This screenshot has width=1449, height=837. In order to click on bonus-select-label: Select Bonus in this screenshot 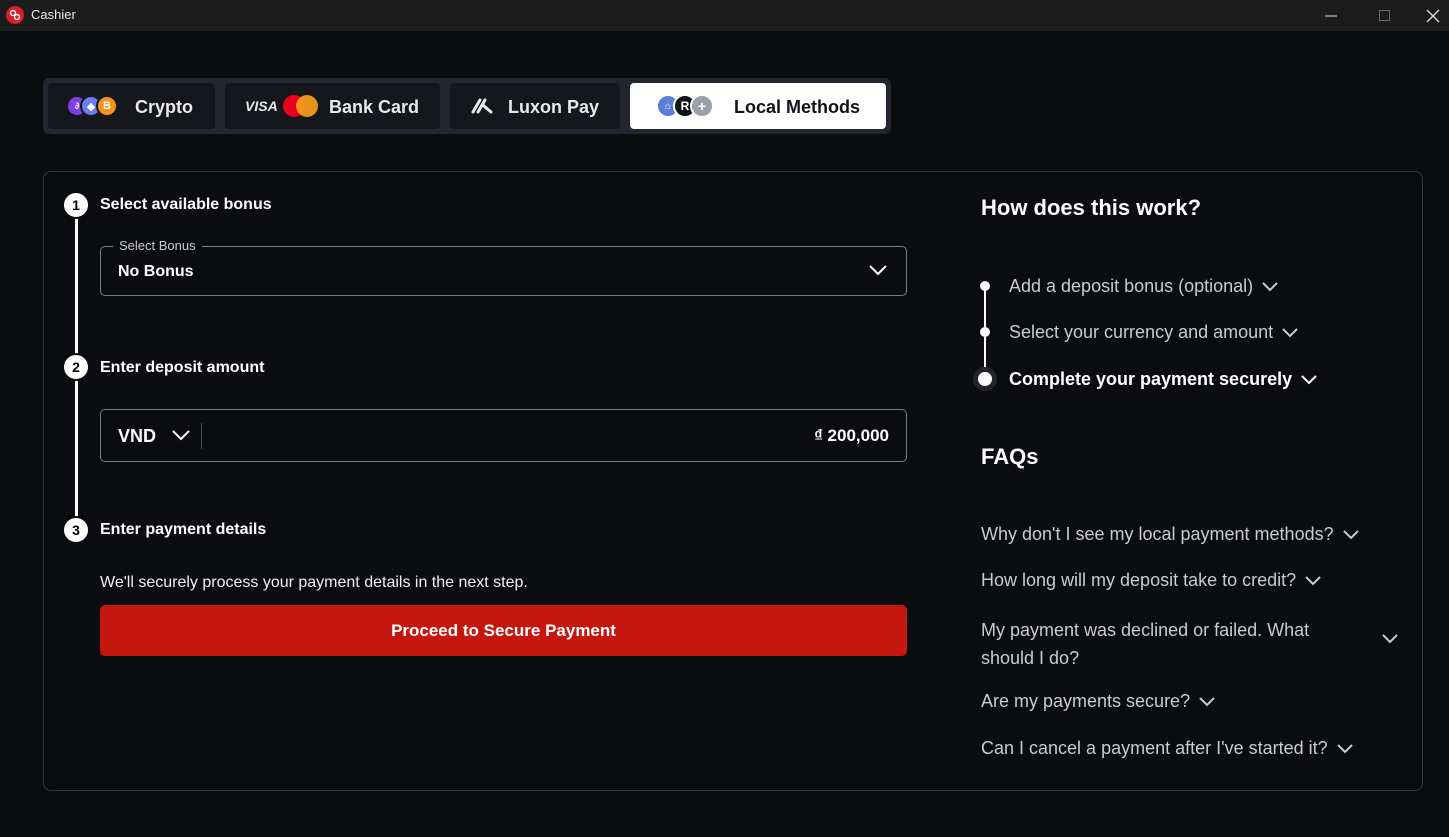, I will do `click(157, 245)`.